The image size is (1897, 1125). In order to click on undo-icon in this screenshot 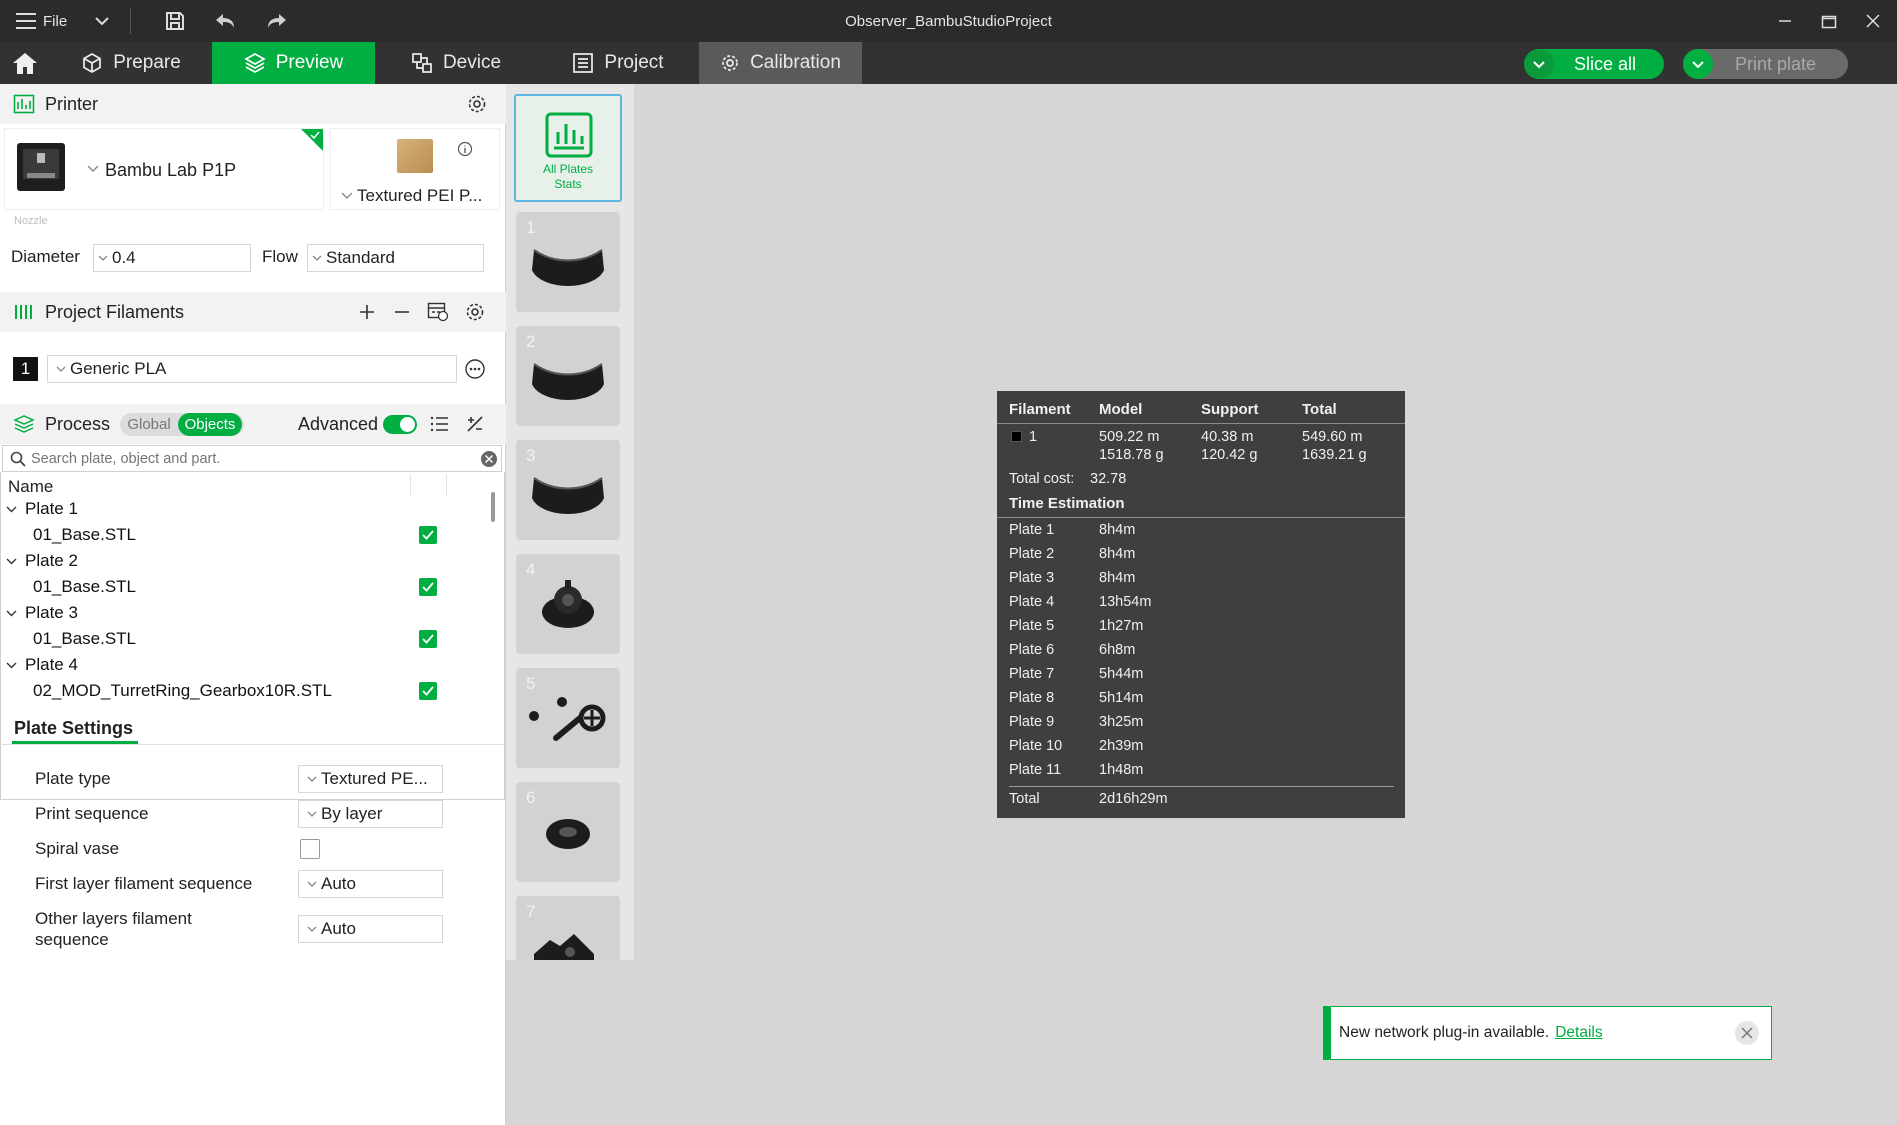, I will do `click(225, 21)`.